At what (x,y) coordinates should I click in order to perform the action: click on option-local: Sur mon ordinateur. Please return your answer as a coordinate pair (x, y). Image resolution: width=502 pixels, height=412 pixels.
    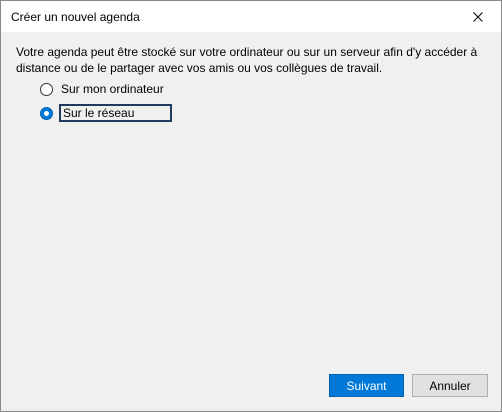
    Looking at the image, I should click on (102, 89).